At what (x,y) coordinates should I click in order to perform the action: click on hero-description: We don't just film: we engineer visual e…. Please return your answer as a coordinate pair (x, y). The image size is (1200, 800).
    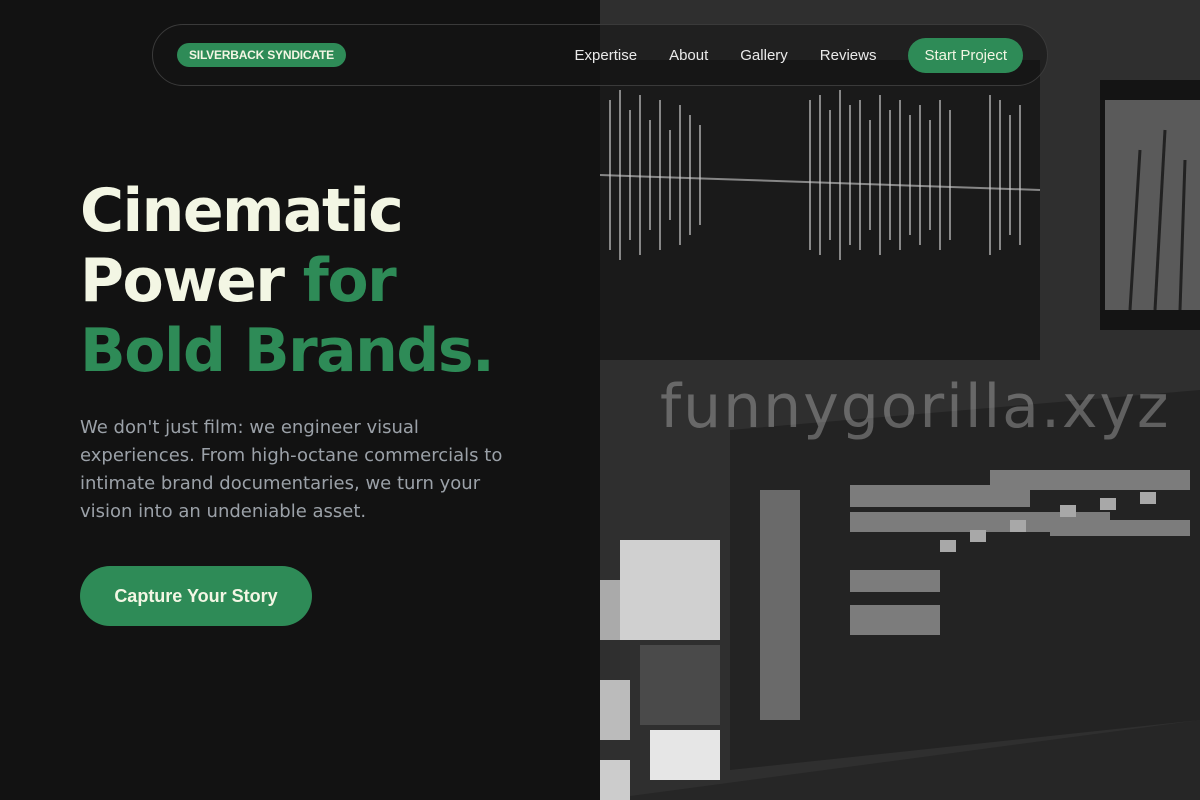
    Looking at the image, I should click on (291, 469).